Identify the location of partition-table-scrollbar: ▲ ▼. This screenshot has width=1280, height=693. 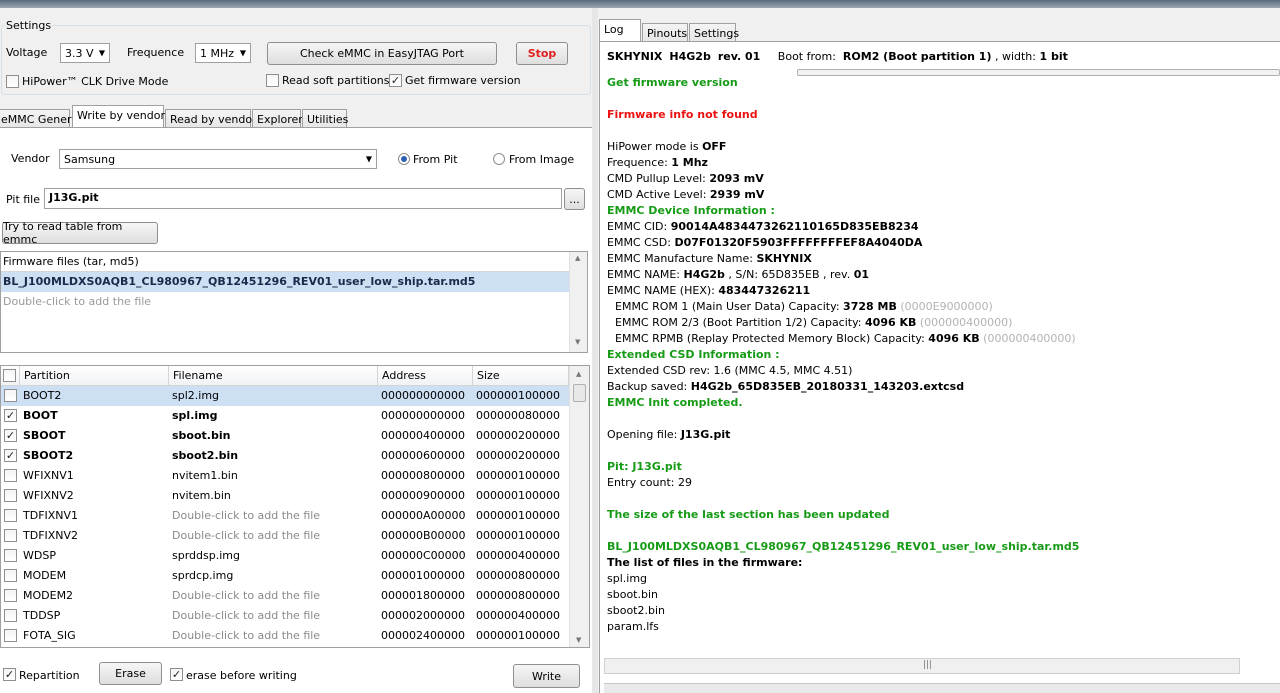
(579, 506).